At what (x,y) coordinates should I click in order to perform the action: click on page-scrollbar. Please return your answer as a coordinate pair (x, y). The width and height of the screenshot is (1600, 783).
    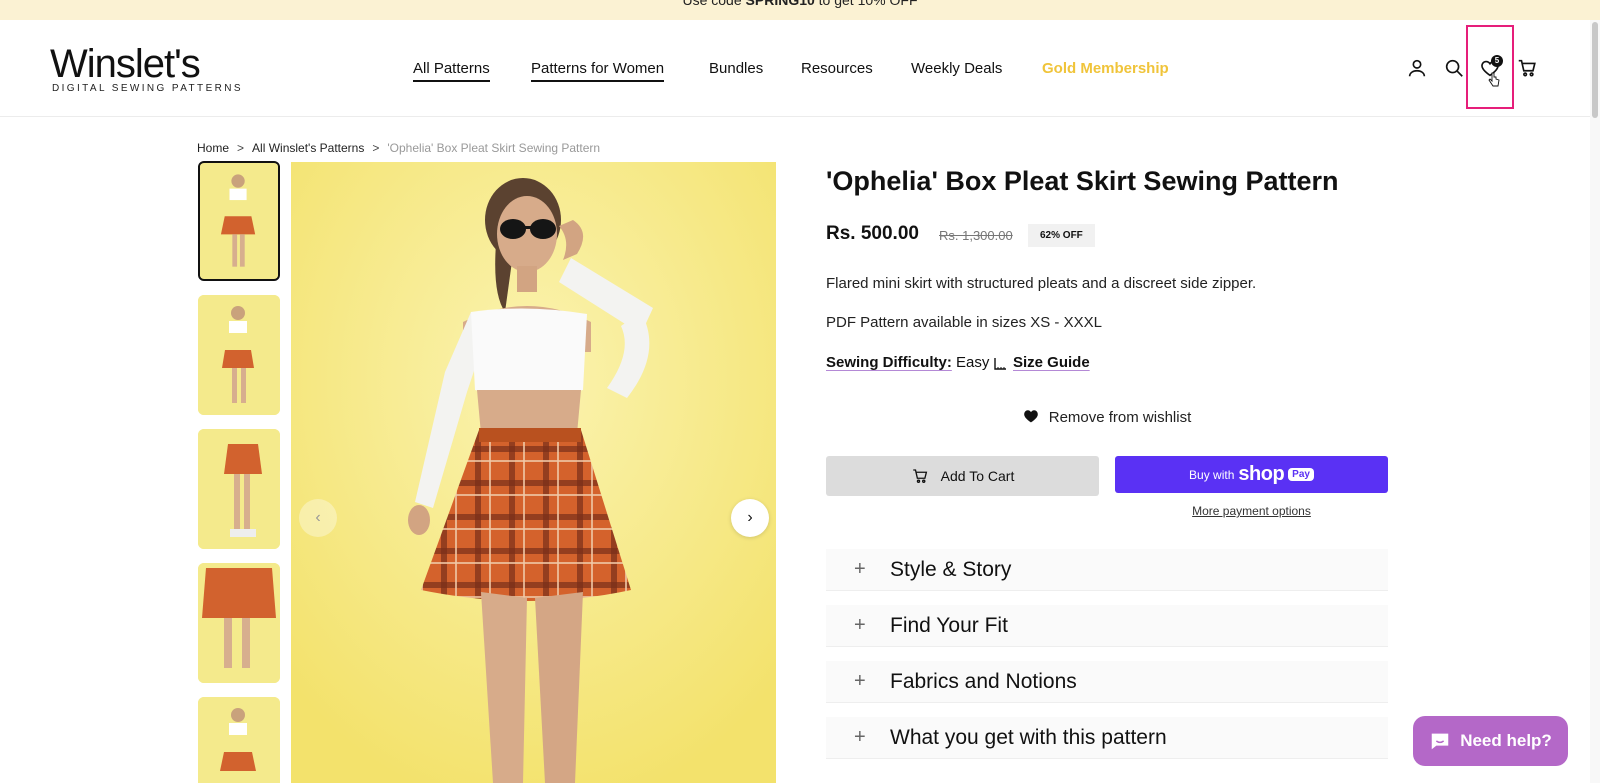
    Looking at the image, I should click on (1595, 401).